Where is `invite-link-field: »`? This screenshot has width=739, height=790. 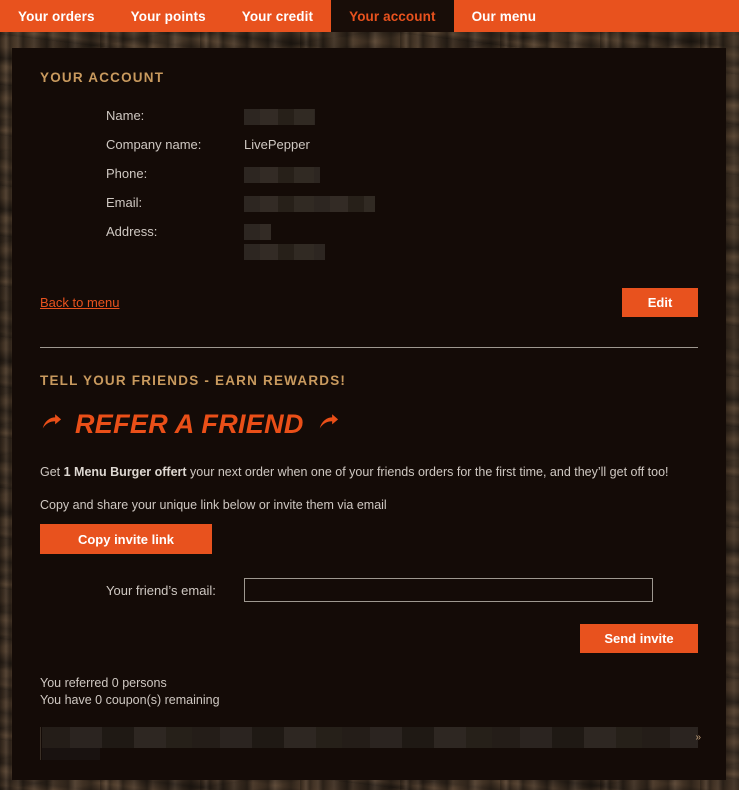
invite-link-field: » is located at coordinates (370, 743).